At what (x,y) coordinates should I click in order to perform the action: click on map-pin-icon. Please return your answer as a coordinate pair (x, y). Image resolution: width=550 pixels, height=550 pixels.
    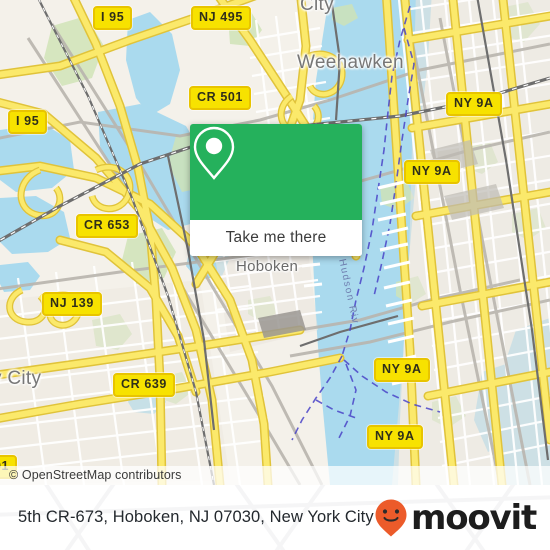
    Looking at the image, I should click on (214, 153).